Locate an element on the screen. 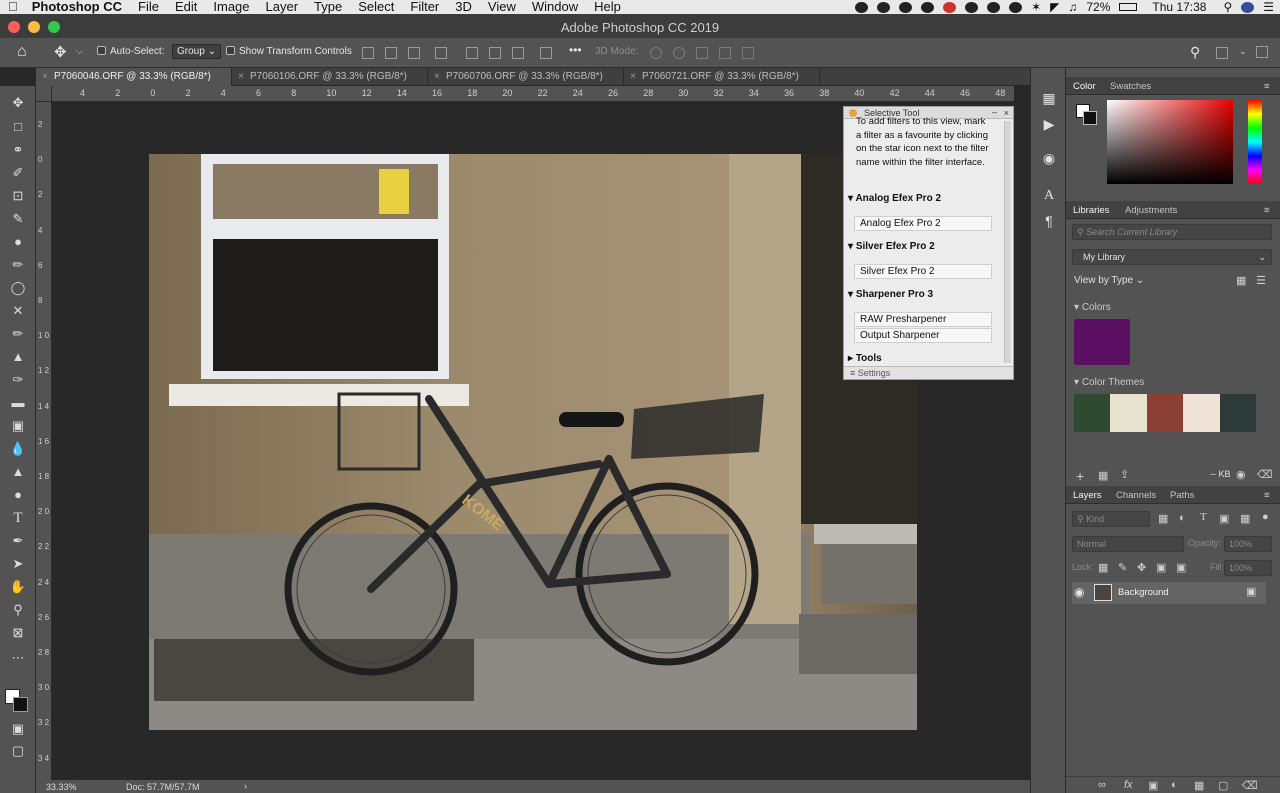  section-analog-efex: ▾ Analog Efex Pro 2 is located at coordinates (924, 198).